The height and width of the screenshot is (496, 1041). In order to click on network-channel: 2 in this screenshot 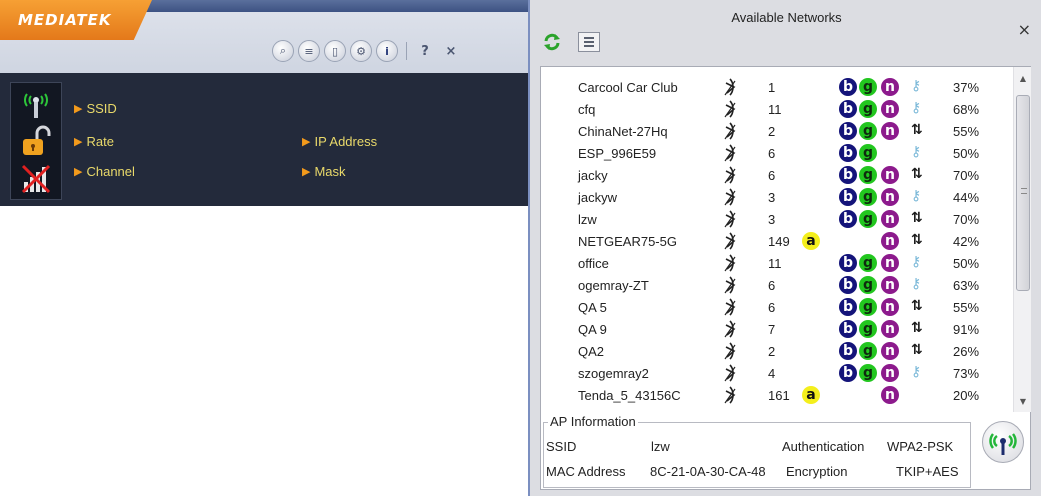, I will do `click(772, 131)`.